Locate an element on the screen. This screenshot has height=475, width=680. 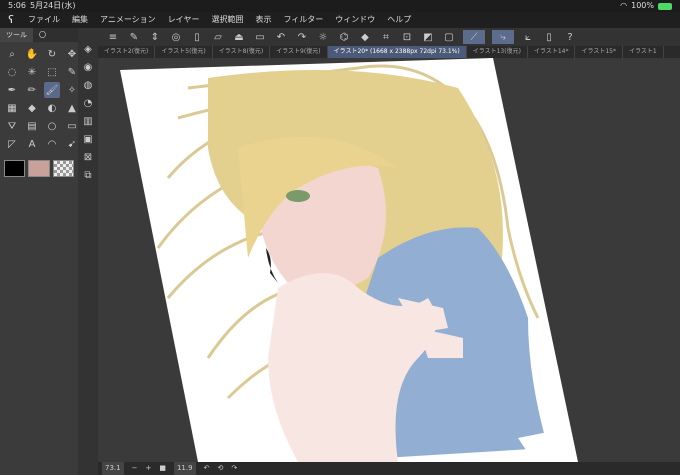
blend-icon: ◐ is located at coordinates (52, 108).